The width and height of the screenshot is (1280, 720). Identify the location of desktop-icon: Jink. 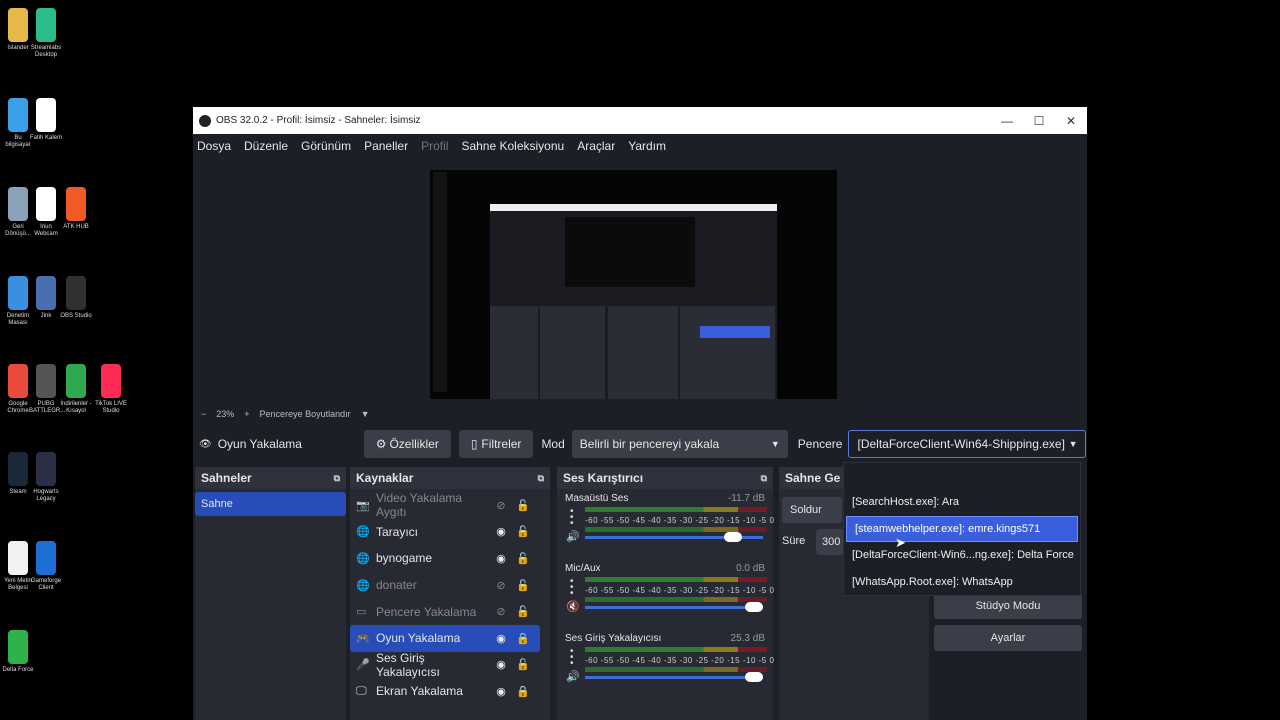
(46, 298).